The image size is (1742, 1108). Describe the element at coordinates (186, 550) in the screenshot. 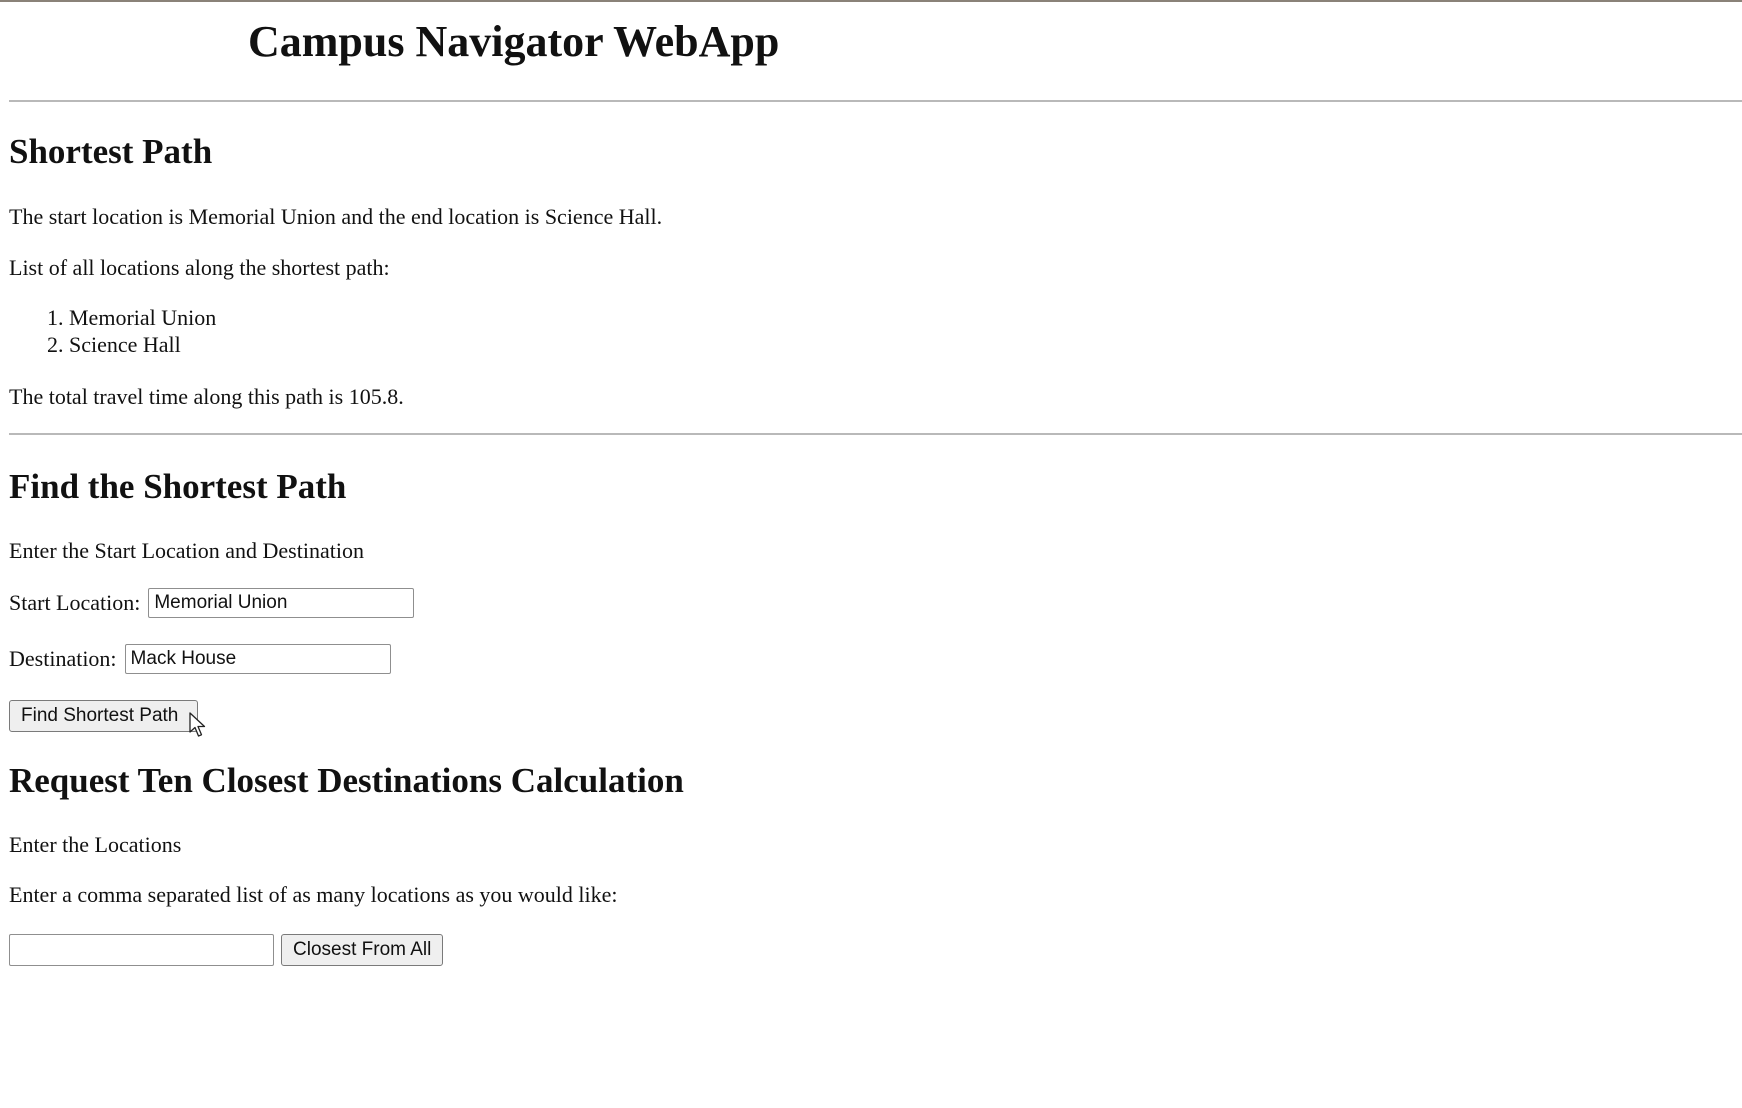

I see `find-path-instructions: Enter the Start Location and Destination` at that location.